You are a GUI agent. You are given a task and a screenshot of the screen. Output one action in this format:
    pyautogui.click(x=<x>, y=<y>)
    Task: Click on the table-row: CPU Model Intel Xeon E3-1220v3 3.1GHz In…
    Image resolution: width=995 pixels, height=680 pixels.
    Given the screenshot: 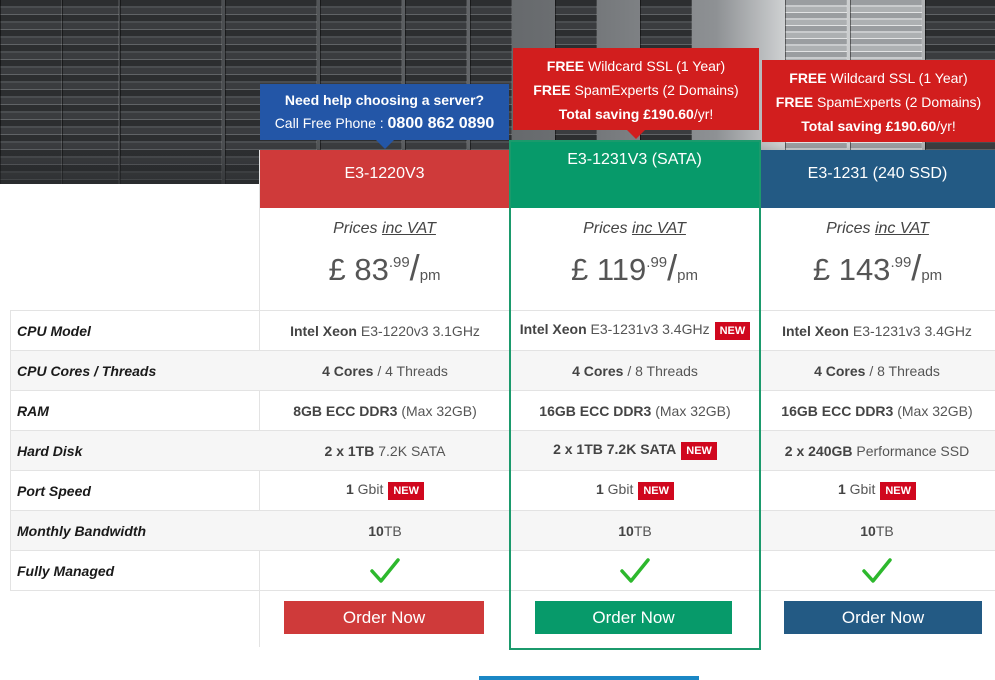 What is the action you would take?
    pyautogui.click(x=502, y=330)
    